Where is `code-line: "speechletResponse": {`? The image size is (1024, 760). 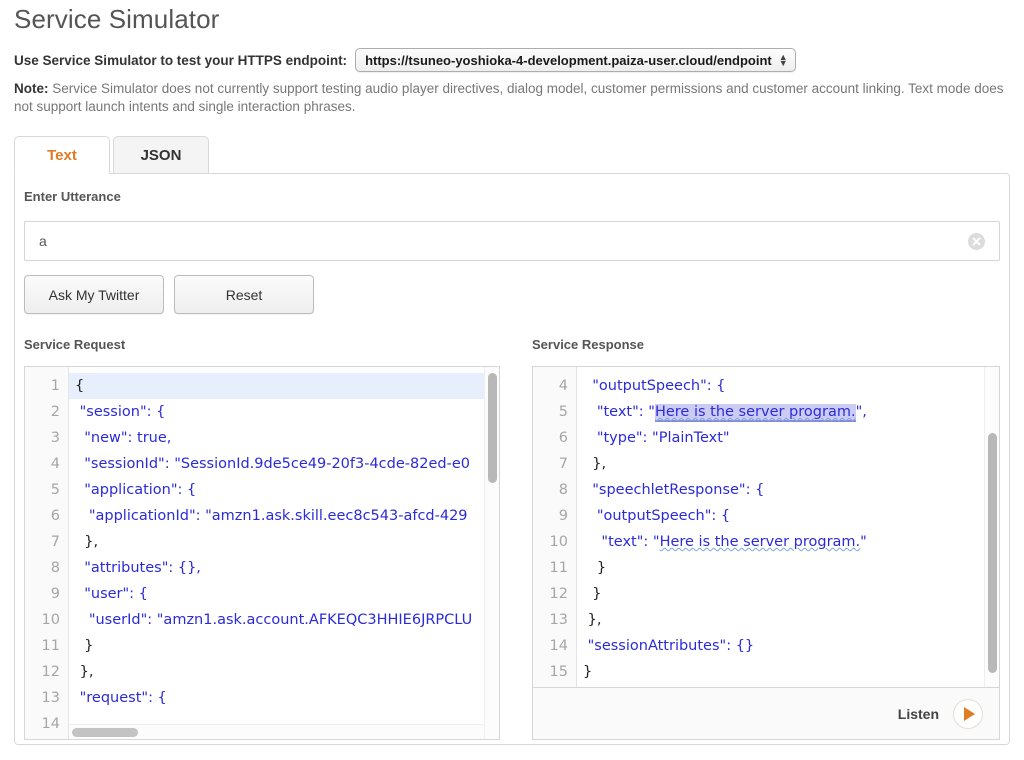
code-line: "speechletResponse": { is located at coordinates (788, 490).